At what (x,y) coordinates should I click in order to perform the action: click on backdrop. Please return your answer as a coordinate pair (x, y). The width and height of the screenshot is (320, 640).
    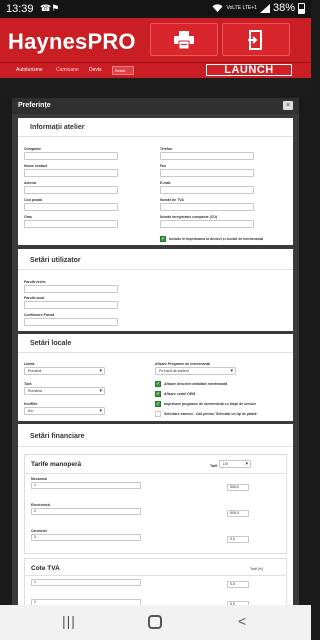
    Looking at the image, I should click on (155, 88).